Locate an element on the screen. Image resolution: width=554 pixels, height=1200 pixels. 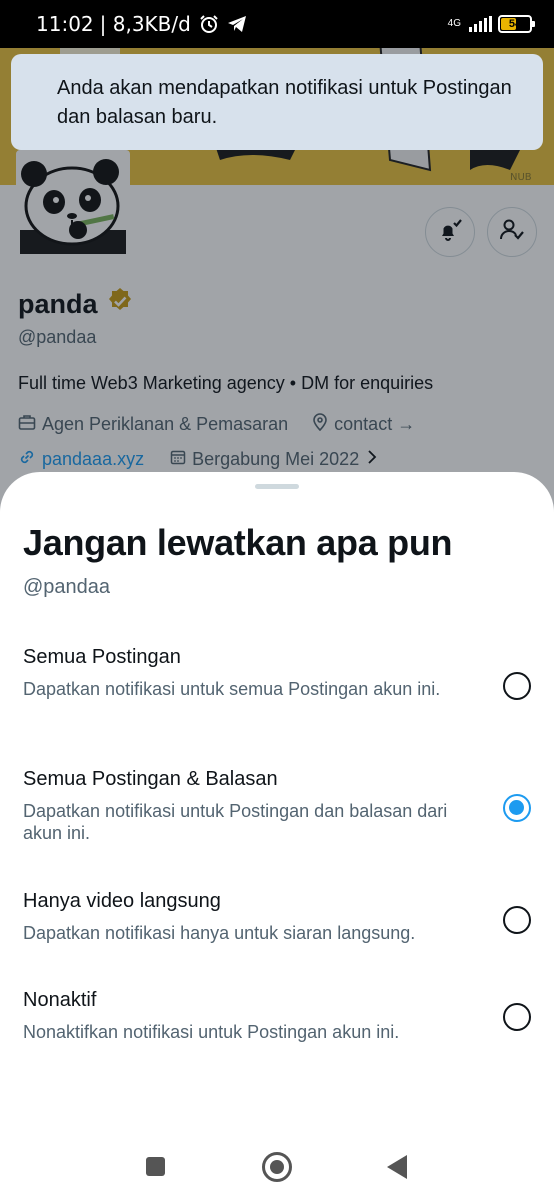
network-type-label: 4G is located at coordinates (454, 23).